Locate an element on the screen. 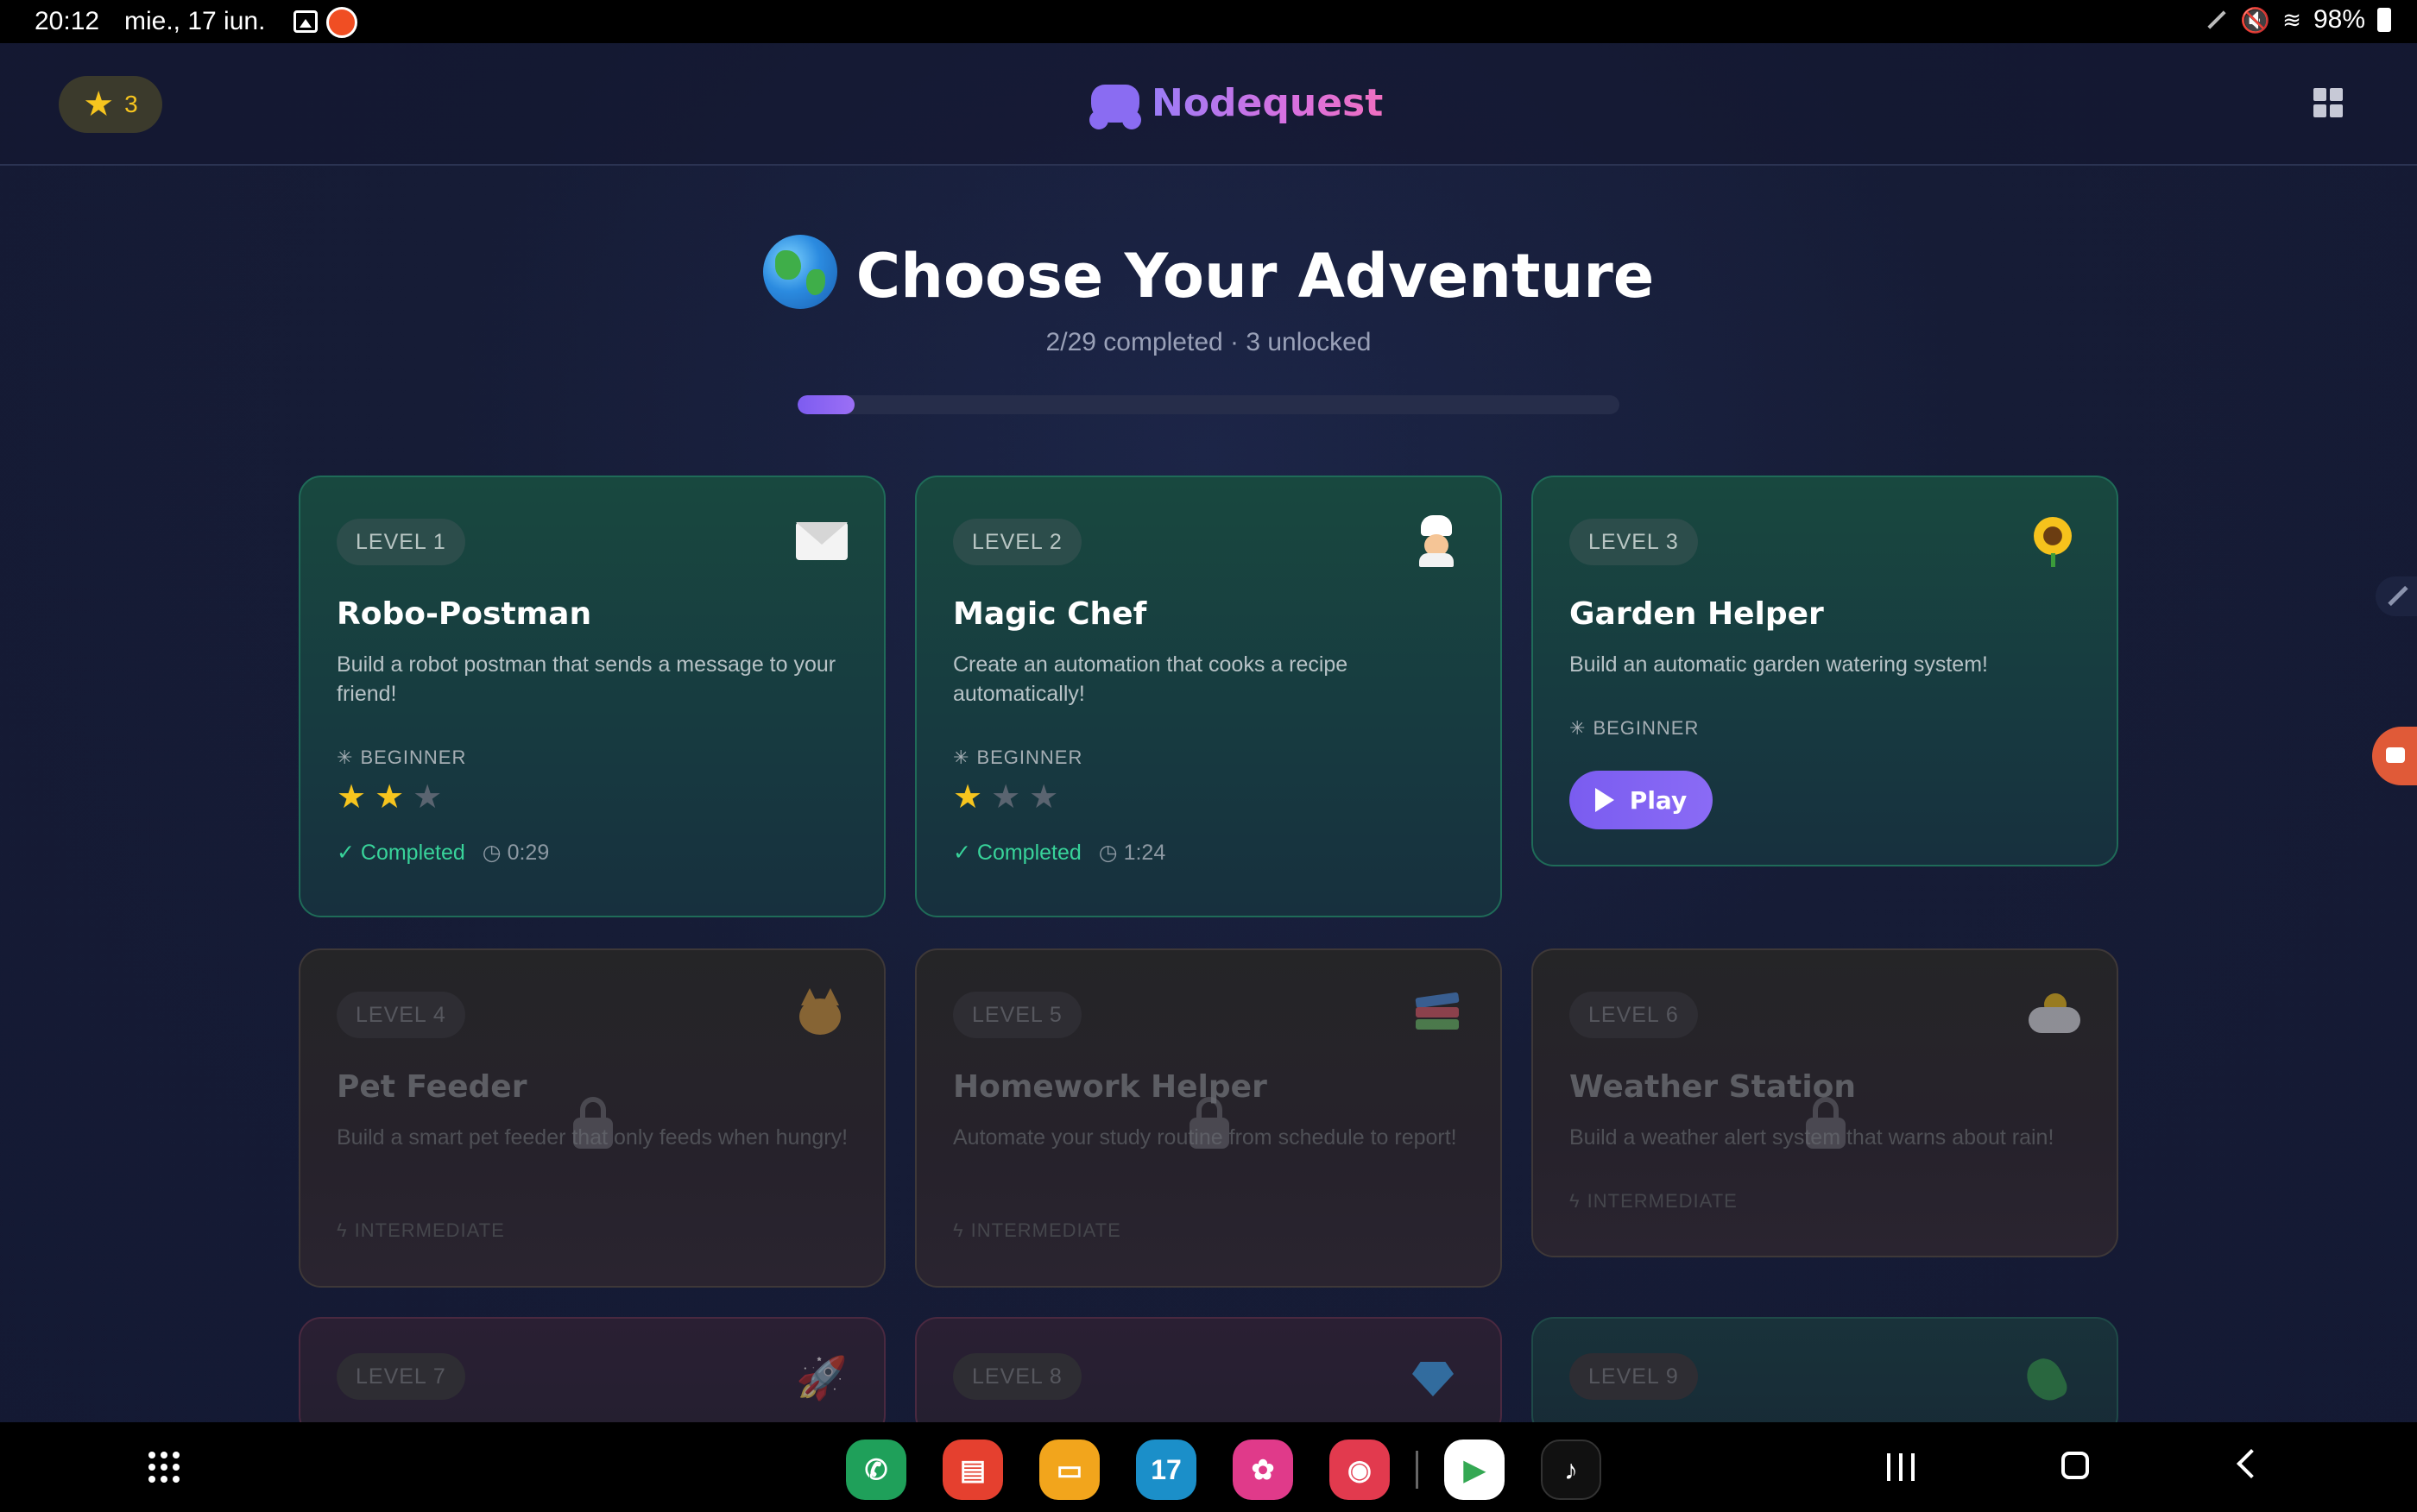  app-drawer-icon is located at coordinates (164, 1468).